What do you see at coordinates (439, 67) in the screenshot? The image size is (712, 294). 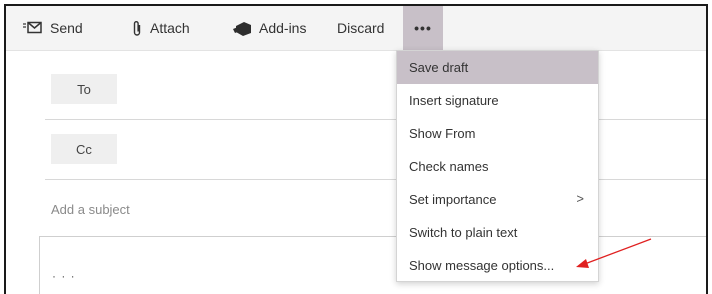 I see `menu-item-label: Save draft` at bounding box center [439, 67].